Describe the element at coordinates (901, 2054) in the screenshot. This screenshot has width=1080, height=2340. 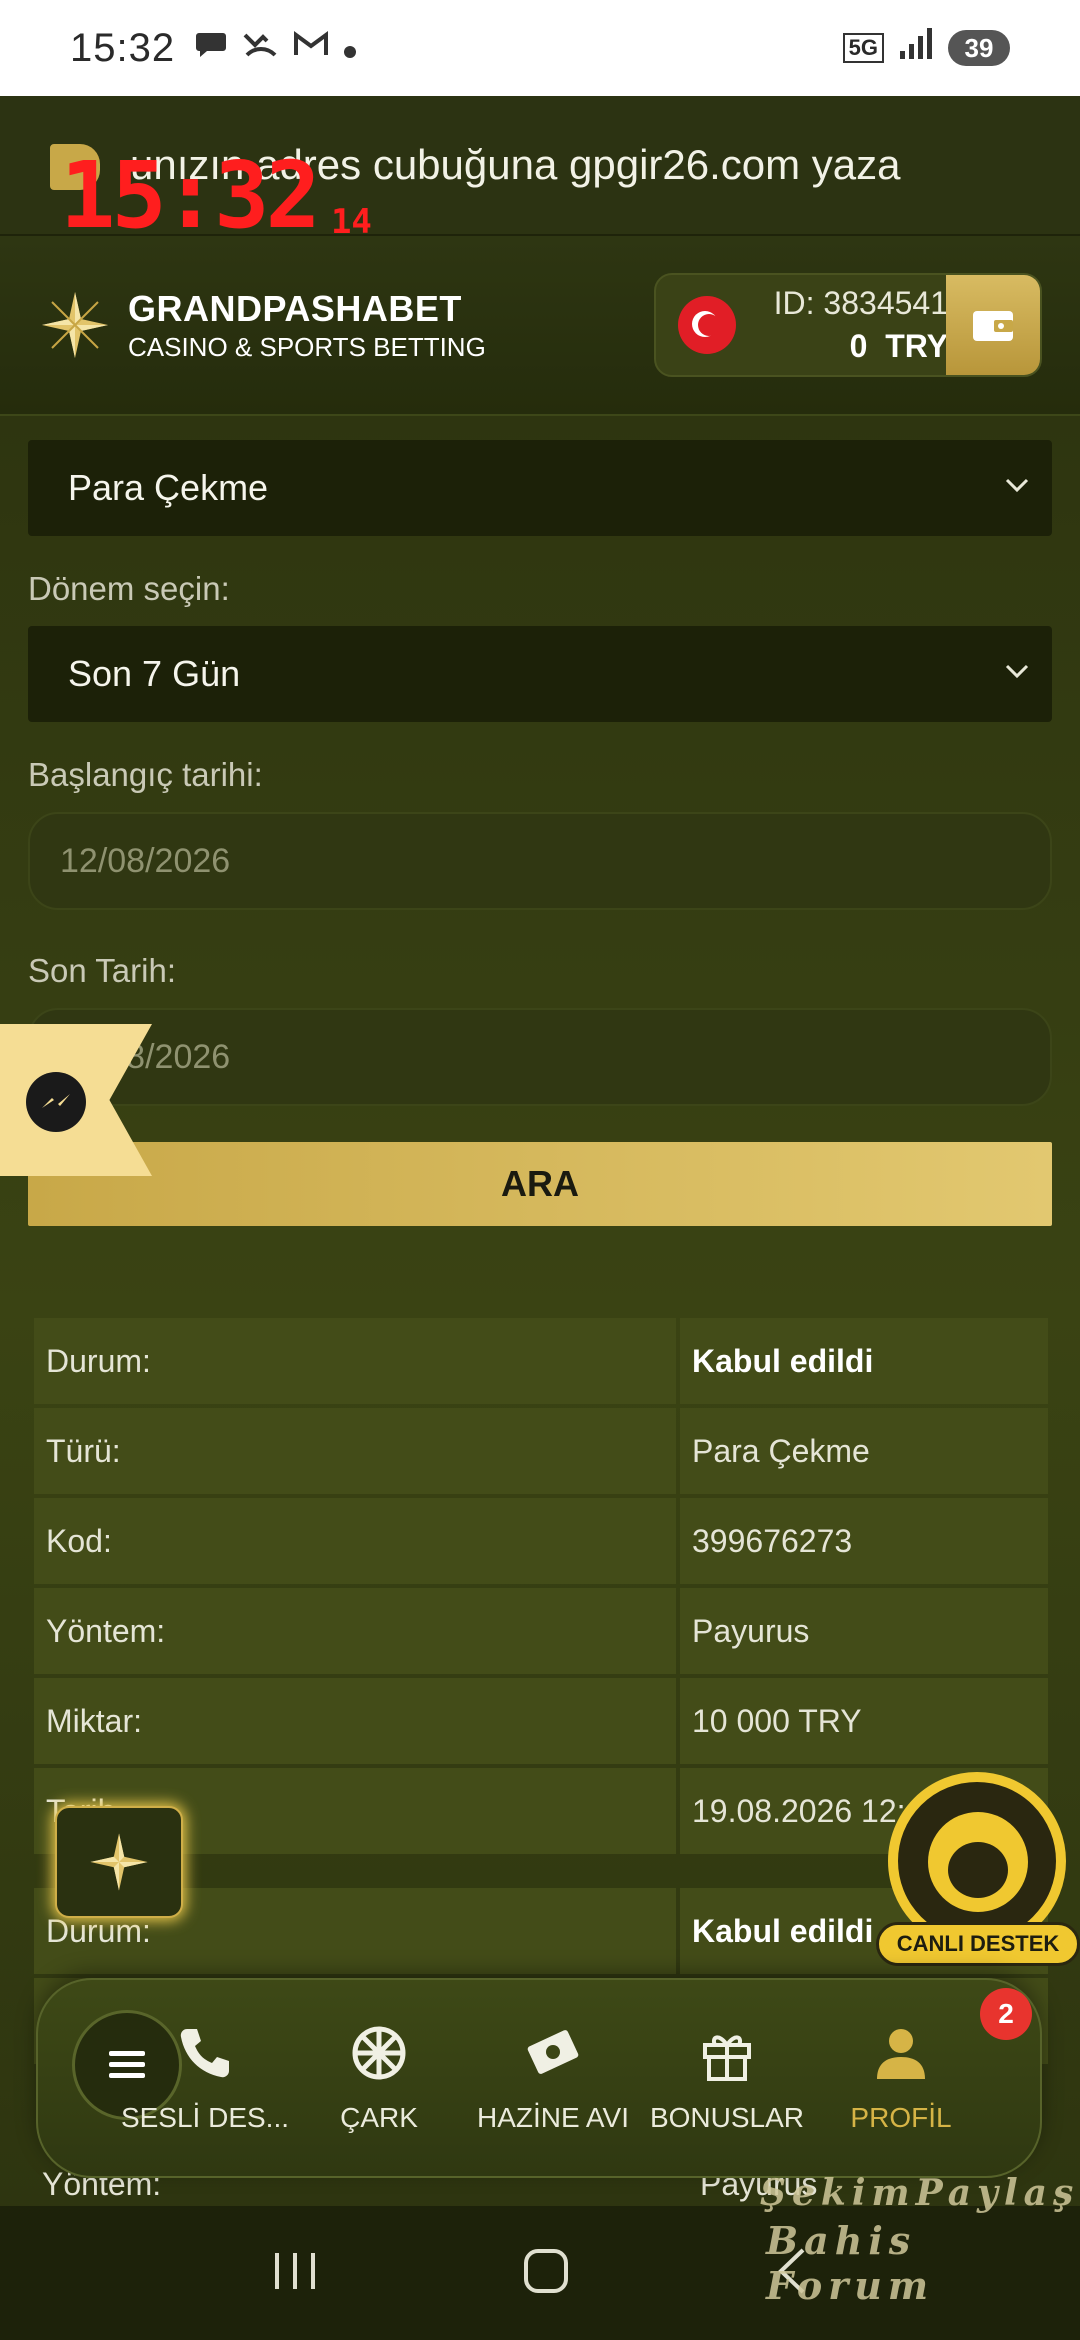
I see `user-icon` at that location.